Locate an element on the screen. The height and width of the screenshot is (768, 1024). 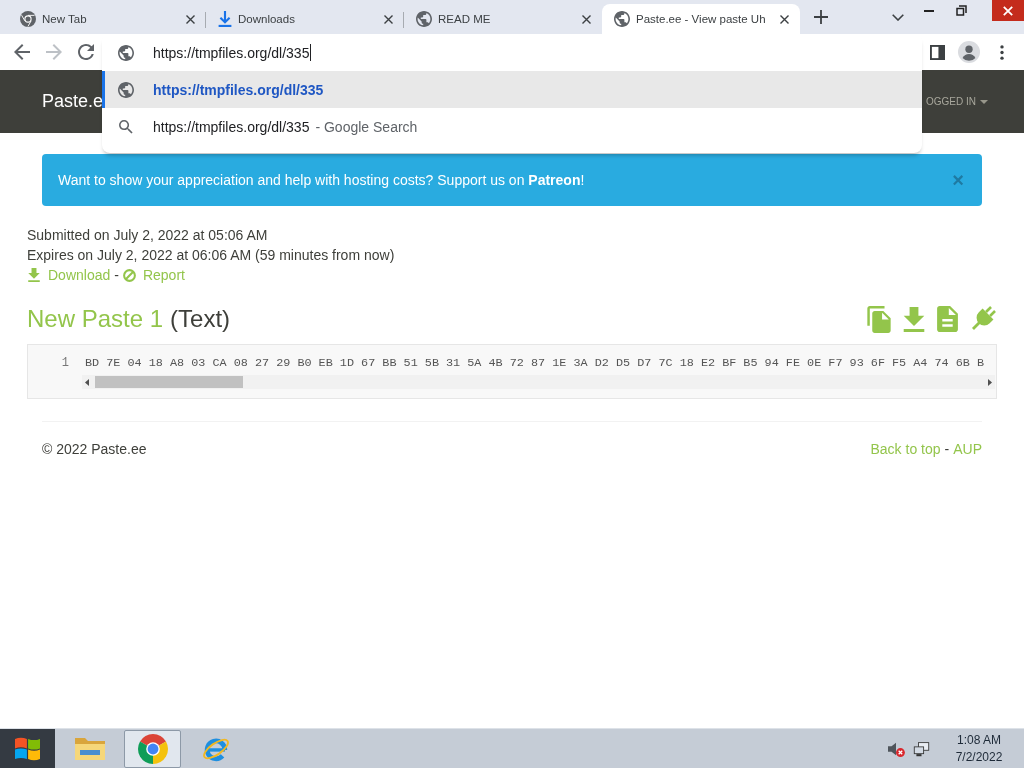
reload-icon is located at coordinates (86, 52).